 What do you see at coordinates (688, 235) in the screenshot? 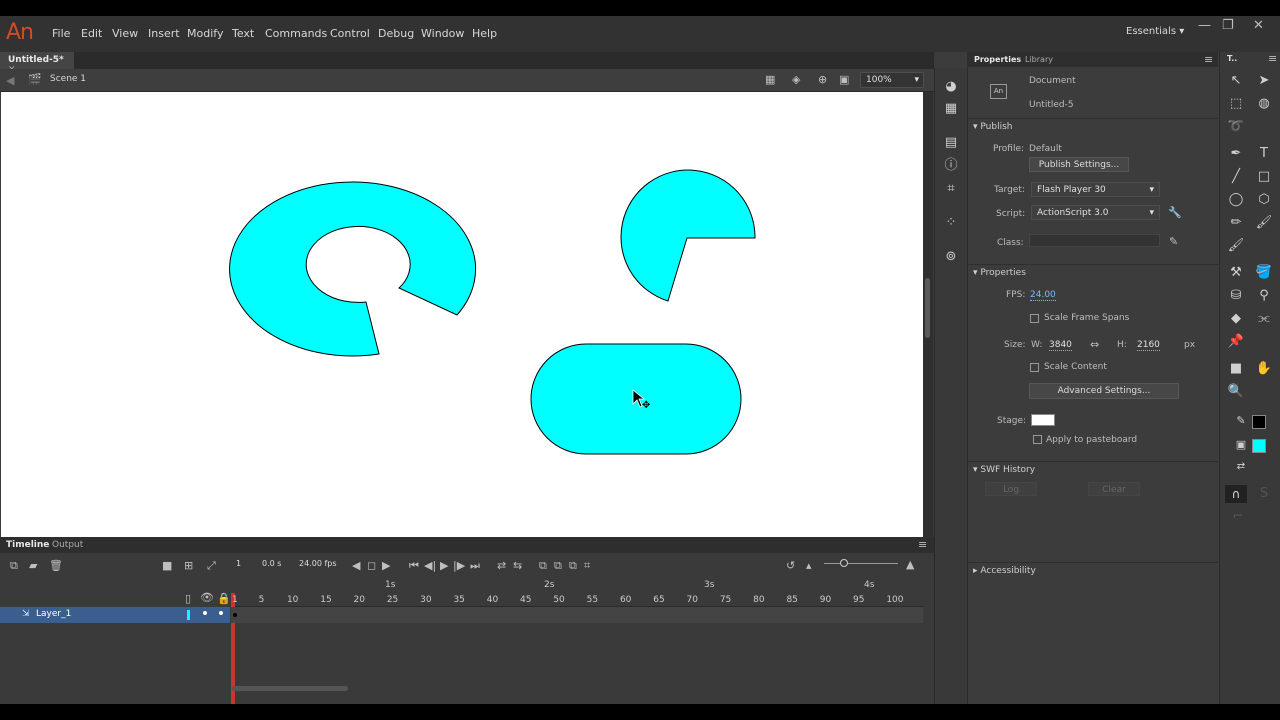
I see `pie-shape` at bounding box center [688, 235].